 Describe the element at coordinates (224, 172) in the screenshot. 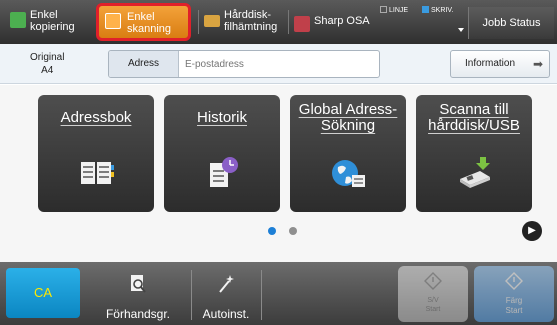

I see `history-icon` at that location.